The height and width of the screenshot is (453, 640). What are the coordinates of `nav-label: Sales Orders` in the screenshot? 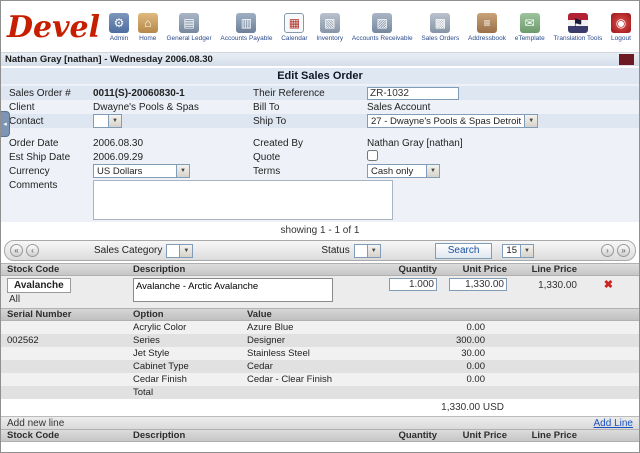 It's located at (440, 38).